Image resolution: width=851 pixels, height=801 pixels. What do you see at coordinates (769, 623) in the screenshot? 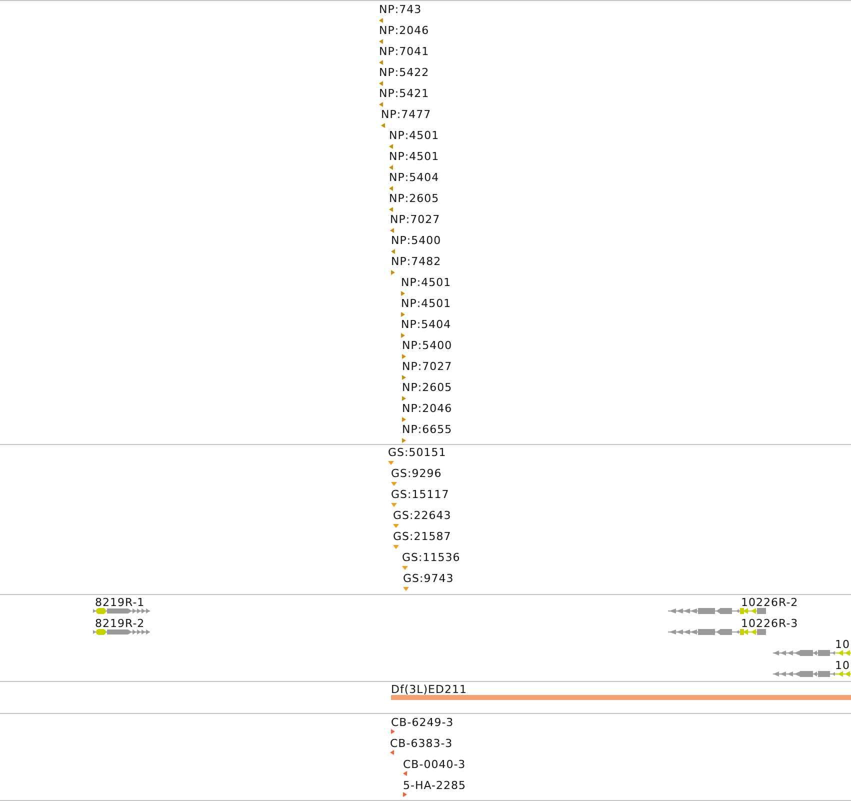
I see `gene-label: 10226R-3` at bounding box center [769, 623].